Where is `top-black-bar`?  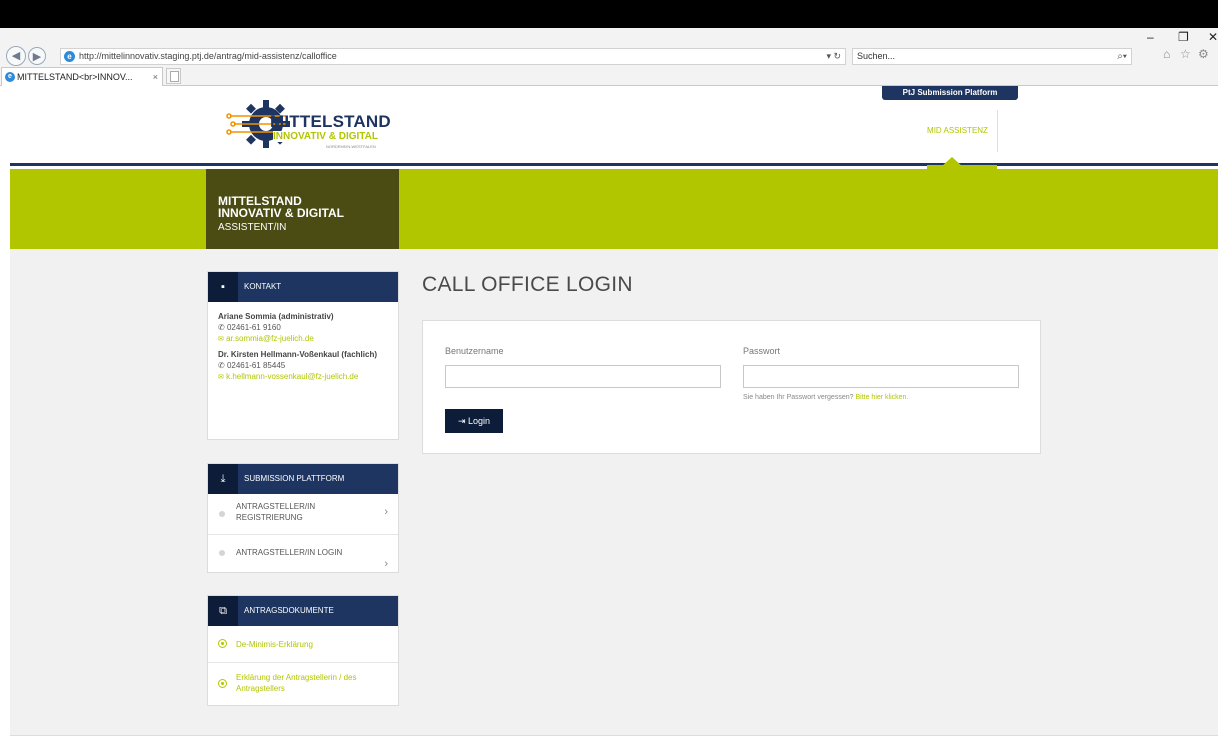
top-black-bar is located at coordinates (609, 14).